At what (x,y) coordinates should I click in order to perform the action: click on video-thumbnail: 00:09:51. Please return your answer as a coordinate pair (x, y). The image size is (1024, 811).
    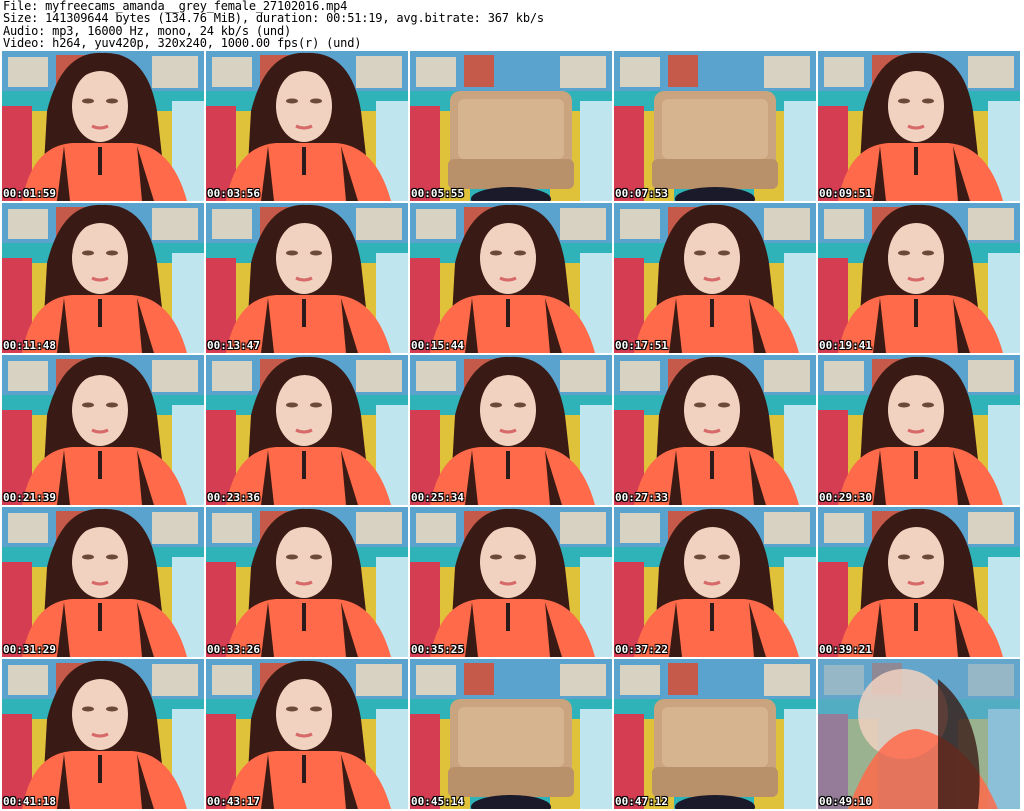
    Looking at the image, I should click on (919, 126).